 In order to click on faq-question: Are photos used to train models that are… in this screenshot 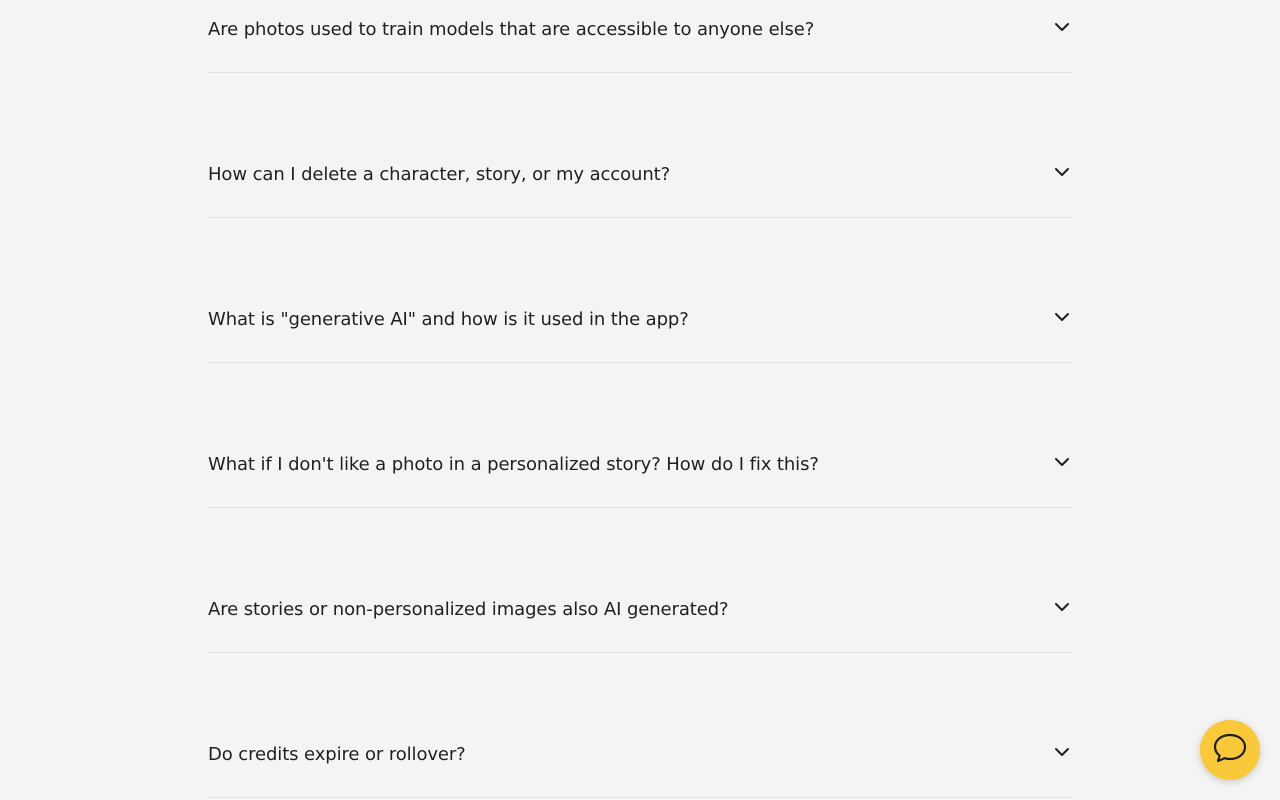, I will do `click(511, 30)`.